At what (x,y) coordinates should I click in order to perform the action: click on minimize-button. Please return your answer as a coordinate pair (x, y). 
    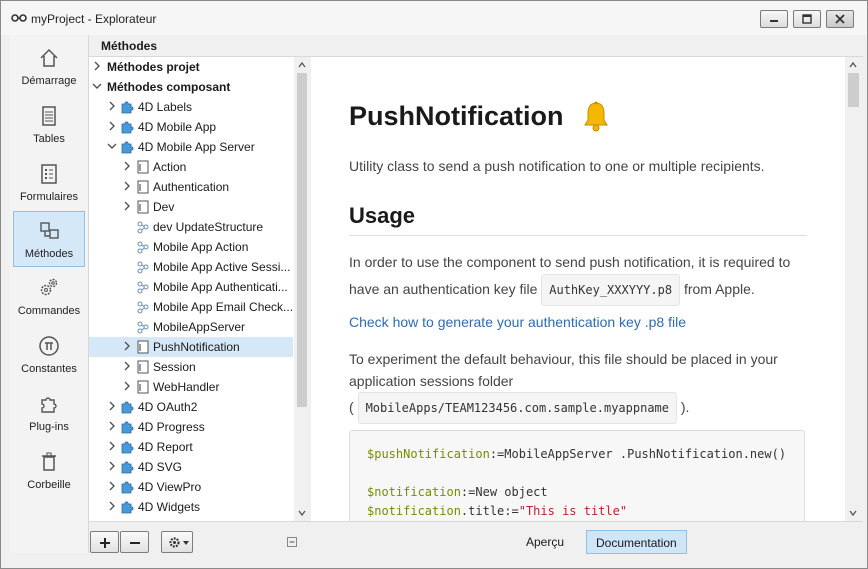
    Looking at the image, I should click on (774, 19).